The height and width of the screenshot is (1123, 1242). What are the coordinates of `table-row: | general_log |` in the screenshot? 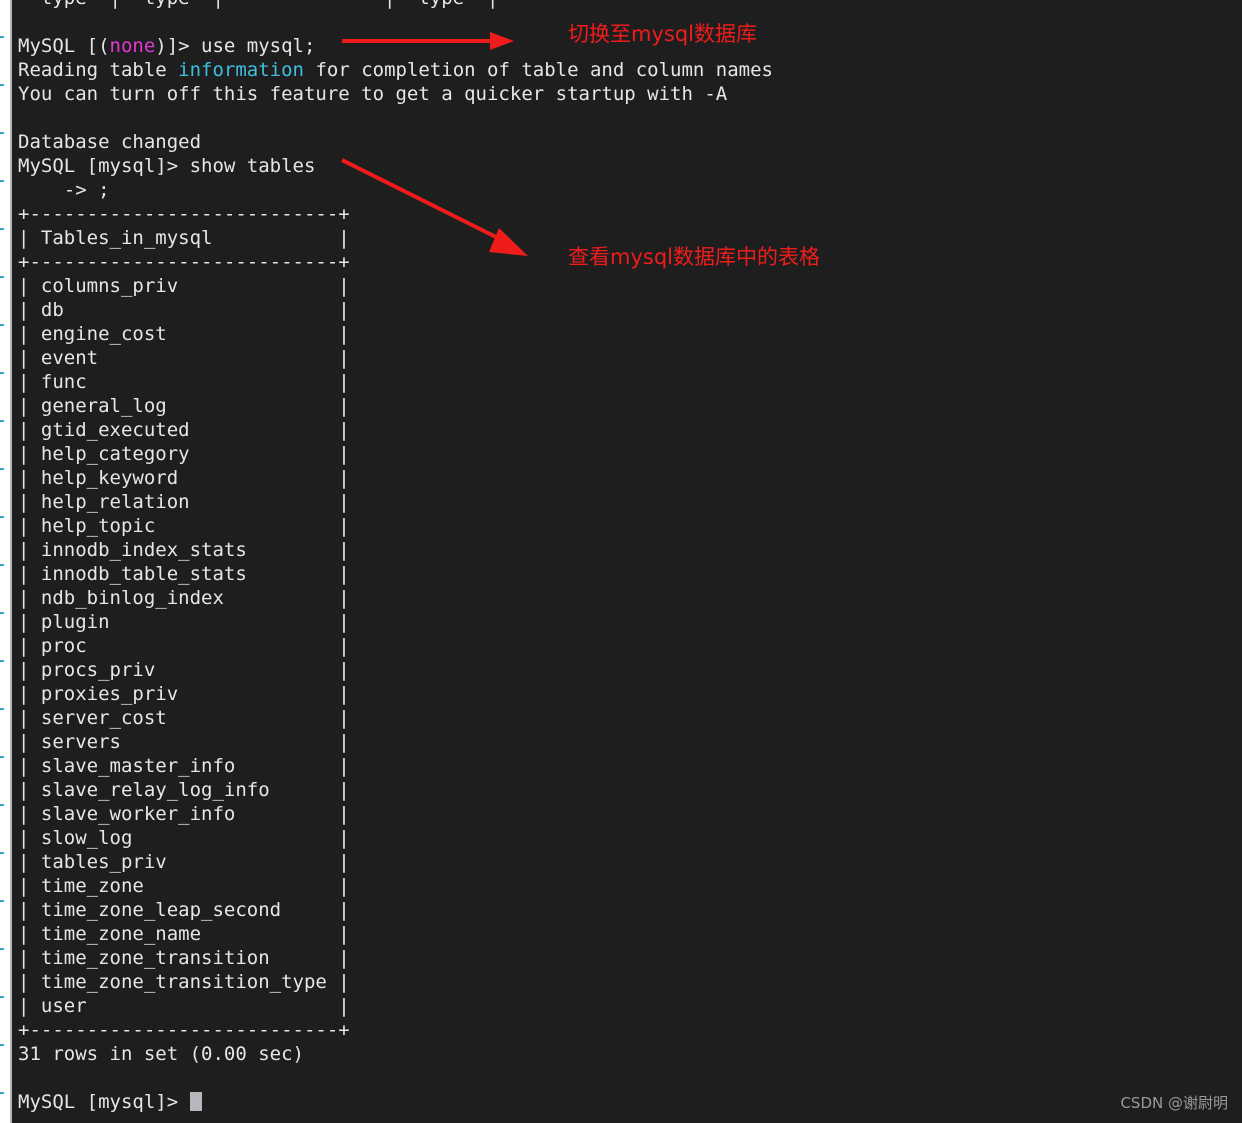 It's located at (184, 406).